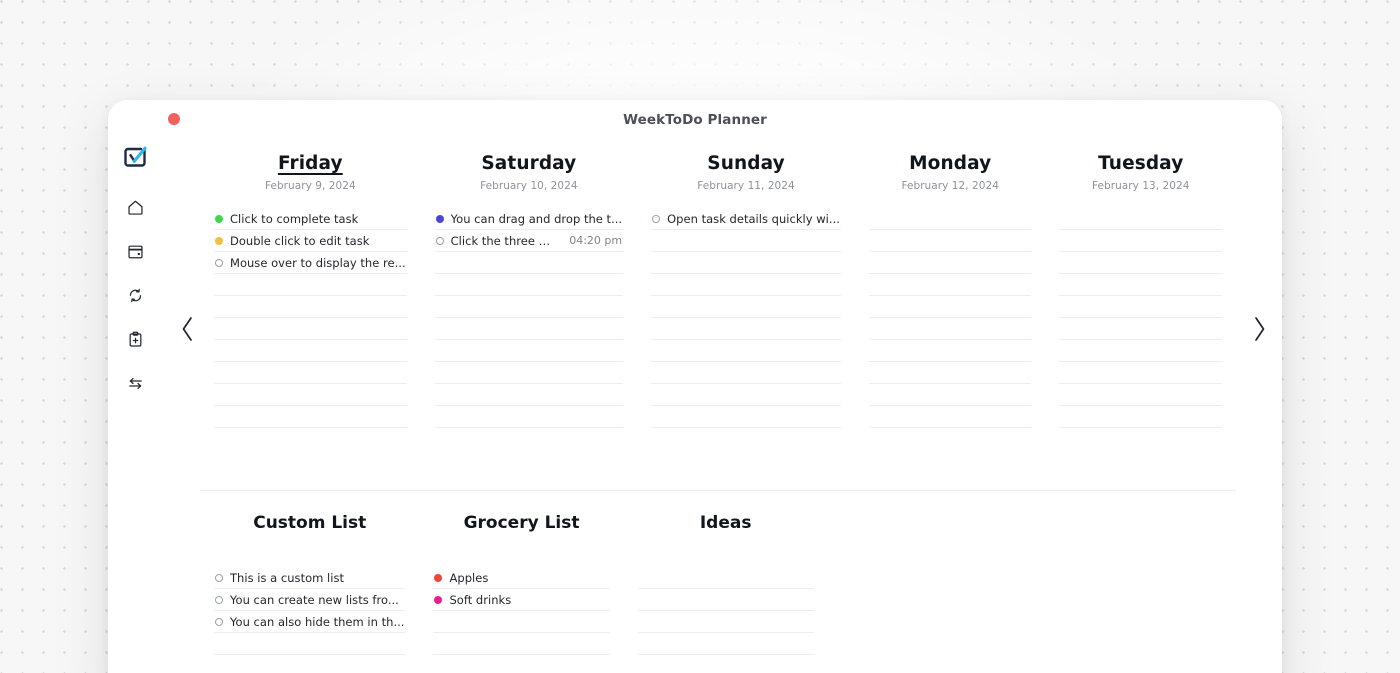 This screenshot has height=673, width=1400. Describe the element at coordinates (529, 241) in the screenshot. I see `task-row: Click the three do... 04:20 pm` at that location.